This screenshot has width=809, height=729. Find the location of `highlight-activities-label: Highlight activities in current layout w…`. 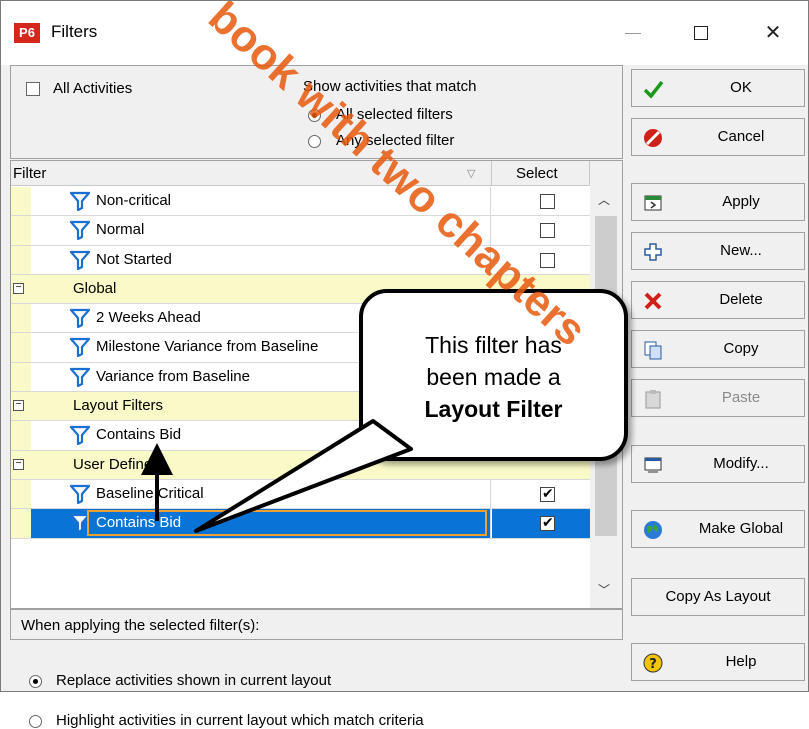

highlight-activities-label: Highlight activities in current layout w… is located at coordinates (240, 720).